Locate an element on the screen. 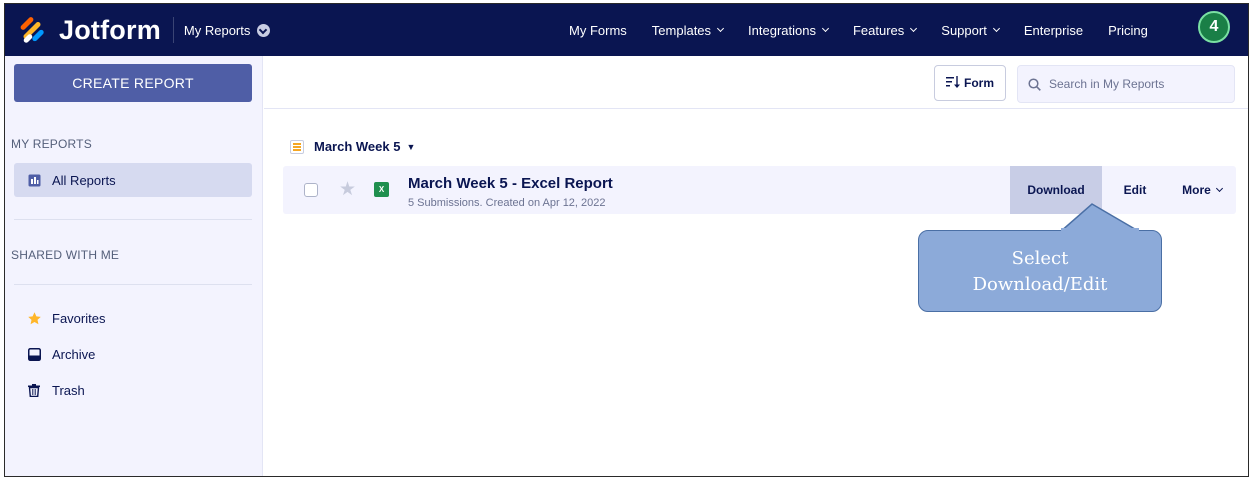 The height and width of the screenshot is (479, 1253). report-checkbox is located at coordinates (311, 190).